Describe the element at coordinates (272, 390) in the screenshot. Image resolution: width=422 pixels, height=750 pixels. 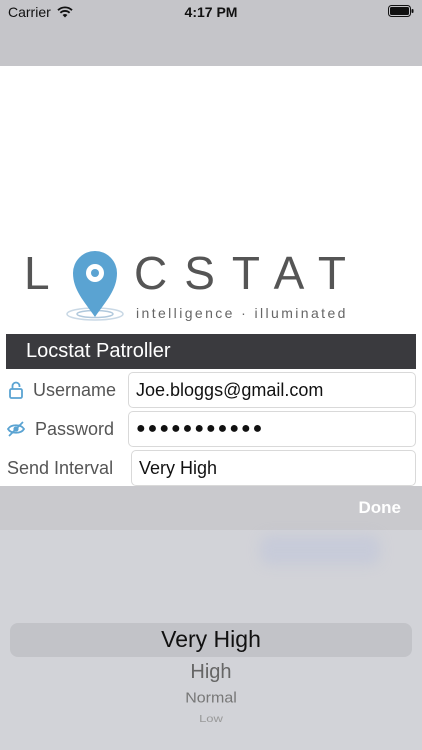
I see `username-field: Joe.bloggs@gmail.com` at that location.